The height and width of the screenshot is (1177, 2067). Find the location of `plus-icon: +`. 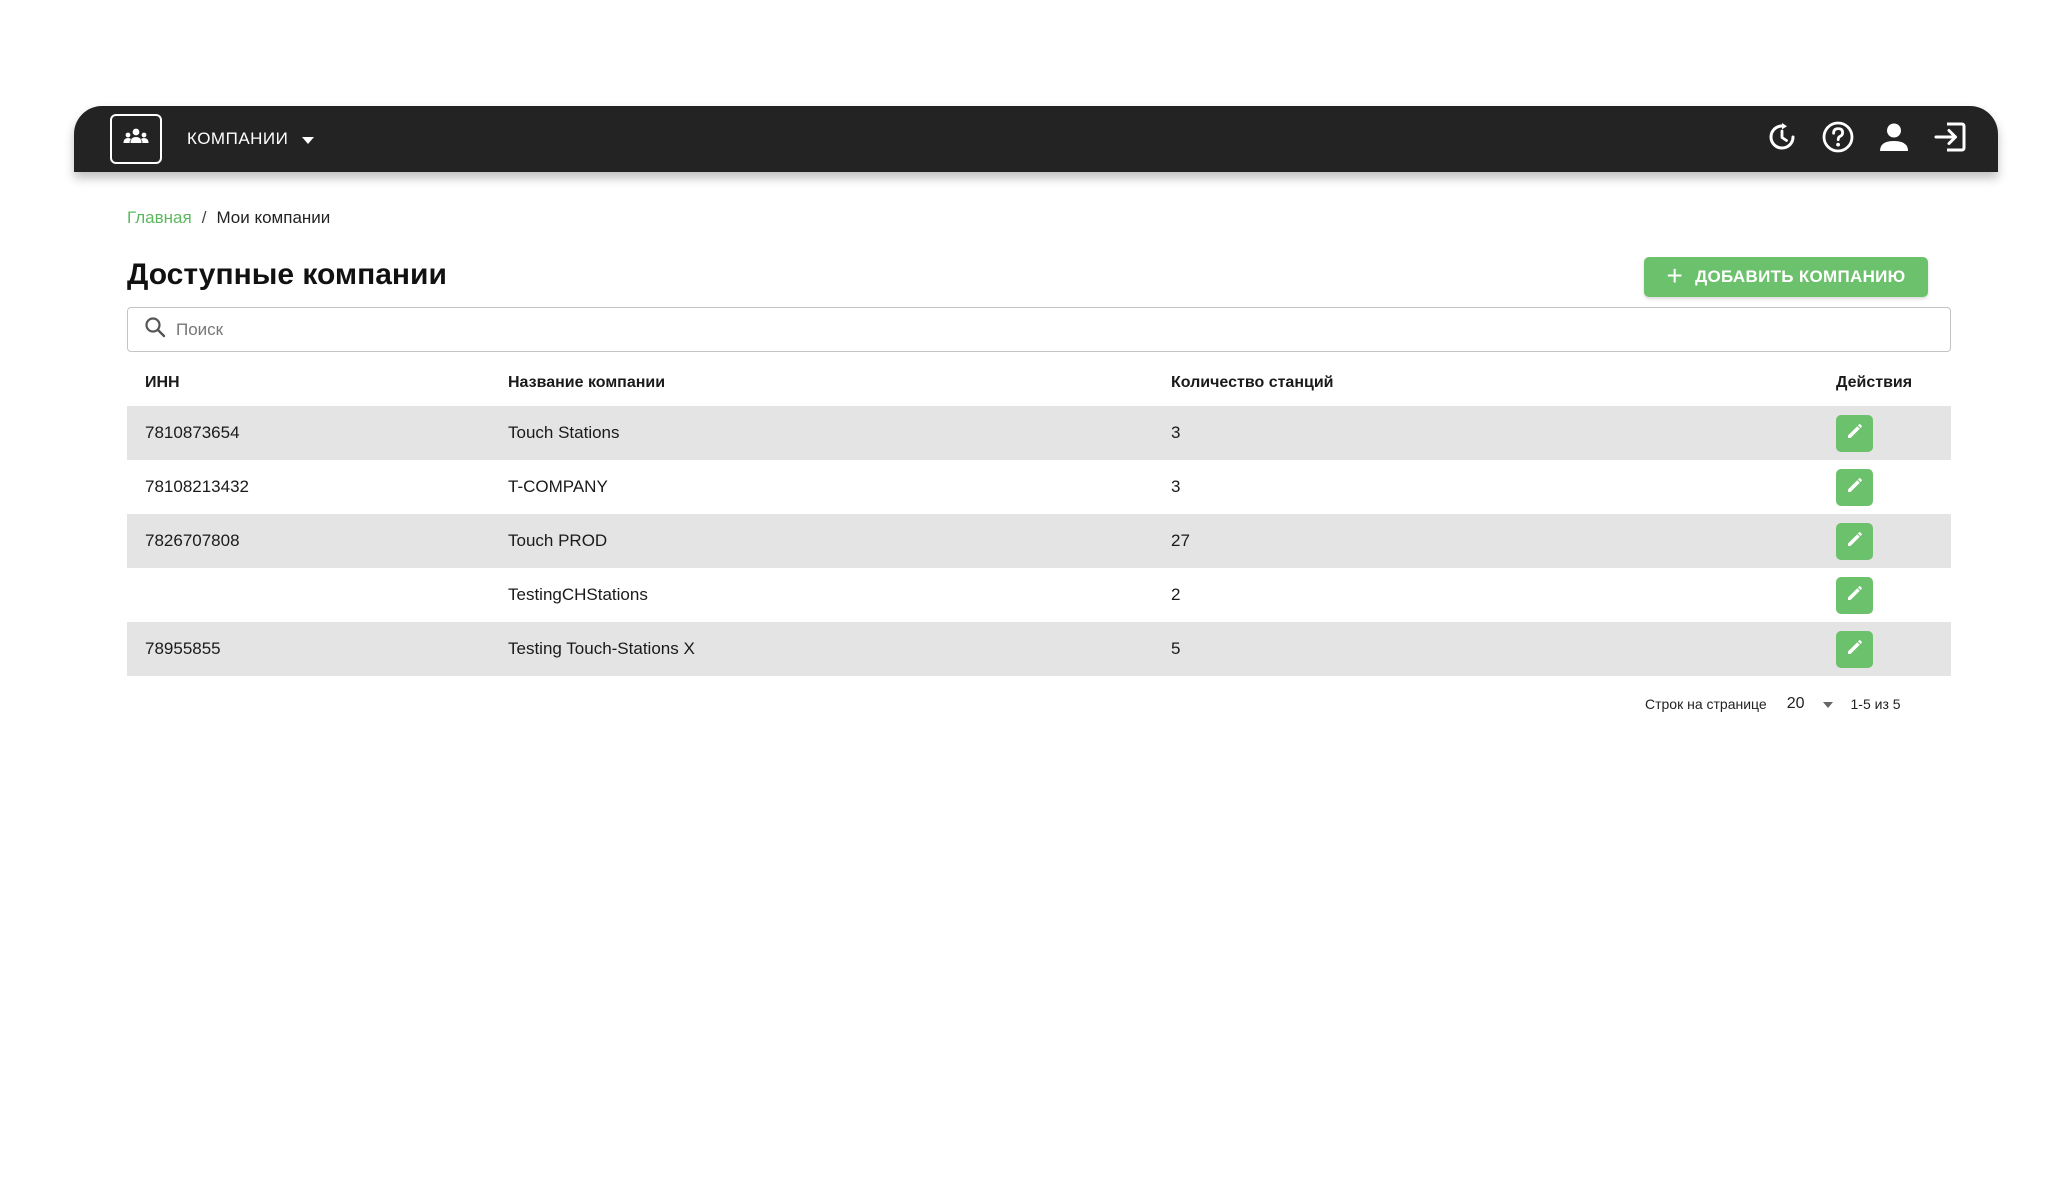

plus-icon: + is located at coordinates (1675, 275).